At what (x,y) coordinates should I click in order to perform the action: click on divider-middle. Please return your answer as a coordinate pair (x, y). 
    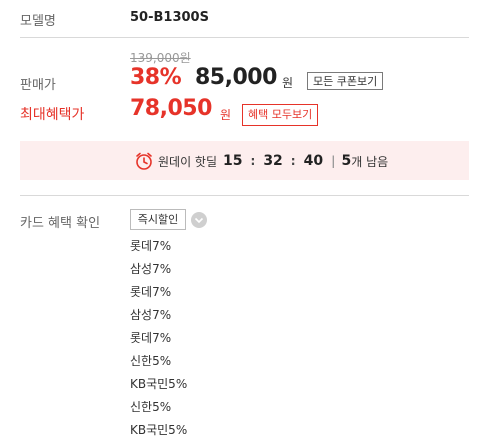
    Looking at the image, I should click on (244, 195).